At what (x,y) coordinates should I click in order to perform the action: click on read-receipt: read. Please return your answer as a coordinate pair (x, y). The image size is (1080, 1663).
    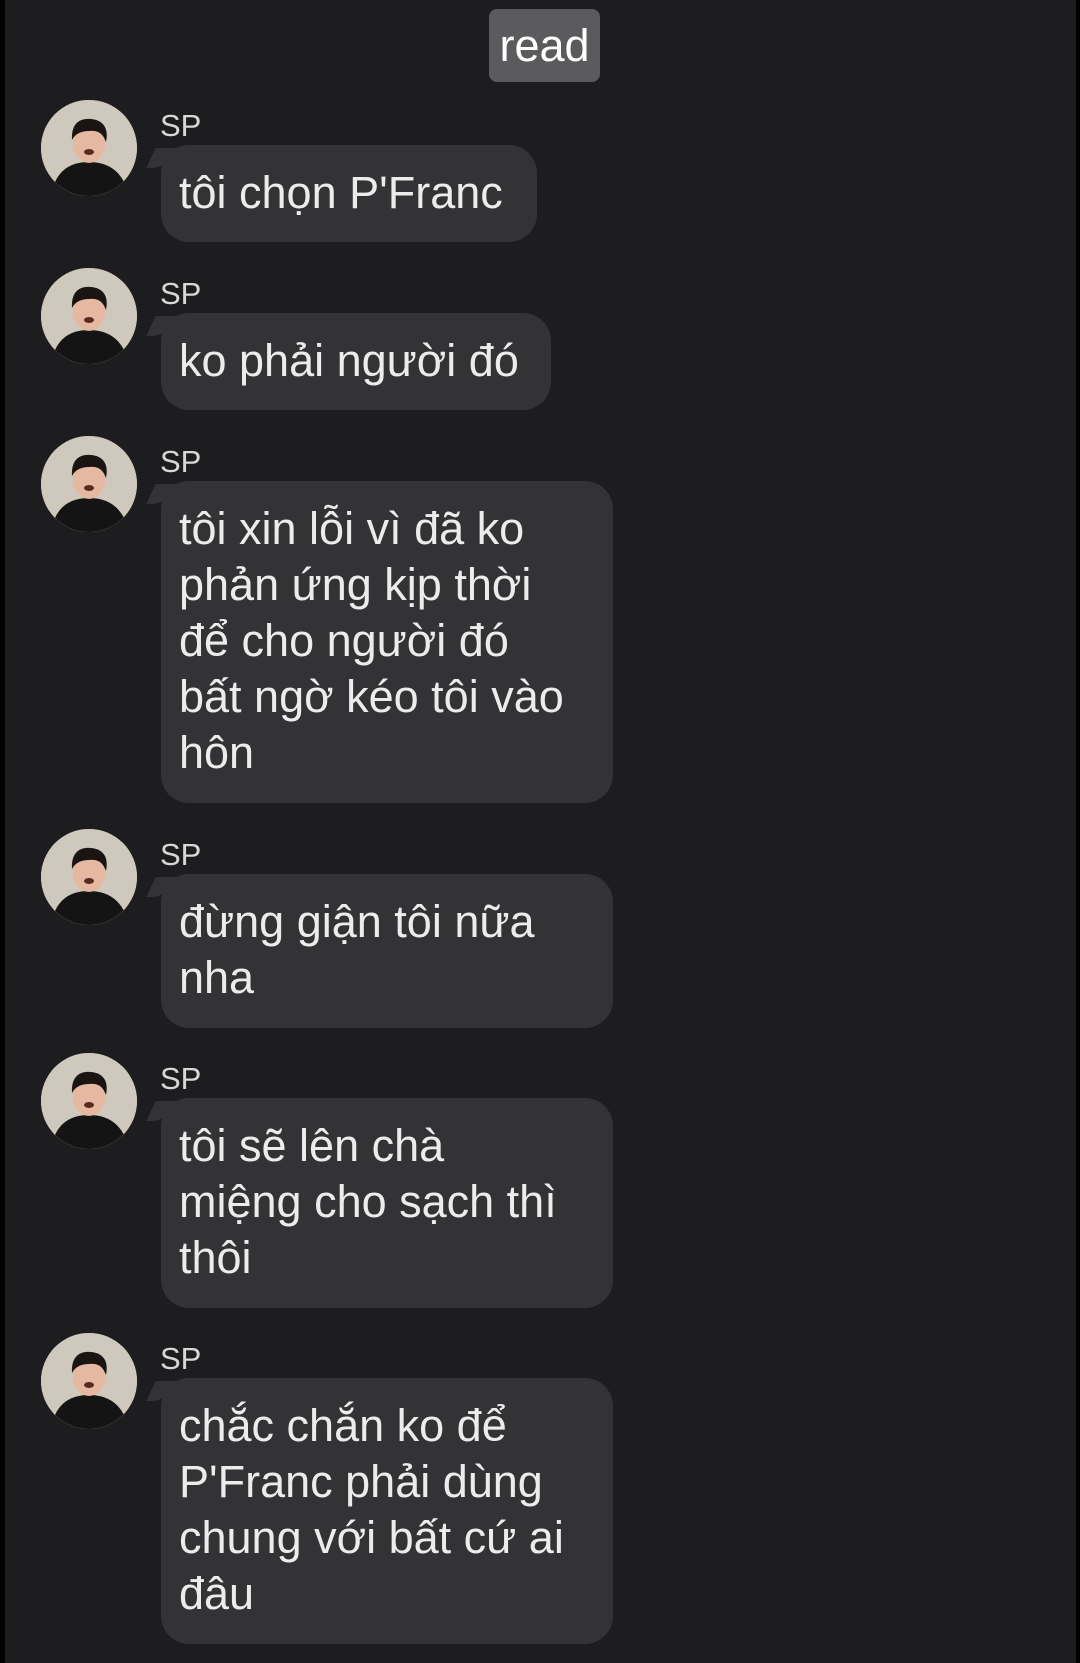
    Looking at the image, I should click on (544, 45).